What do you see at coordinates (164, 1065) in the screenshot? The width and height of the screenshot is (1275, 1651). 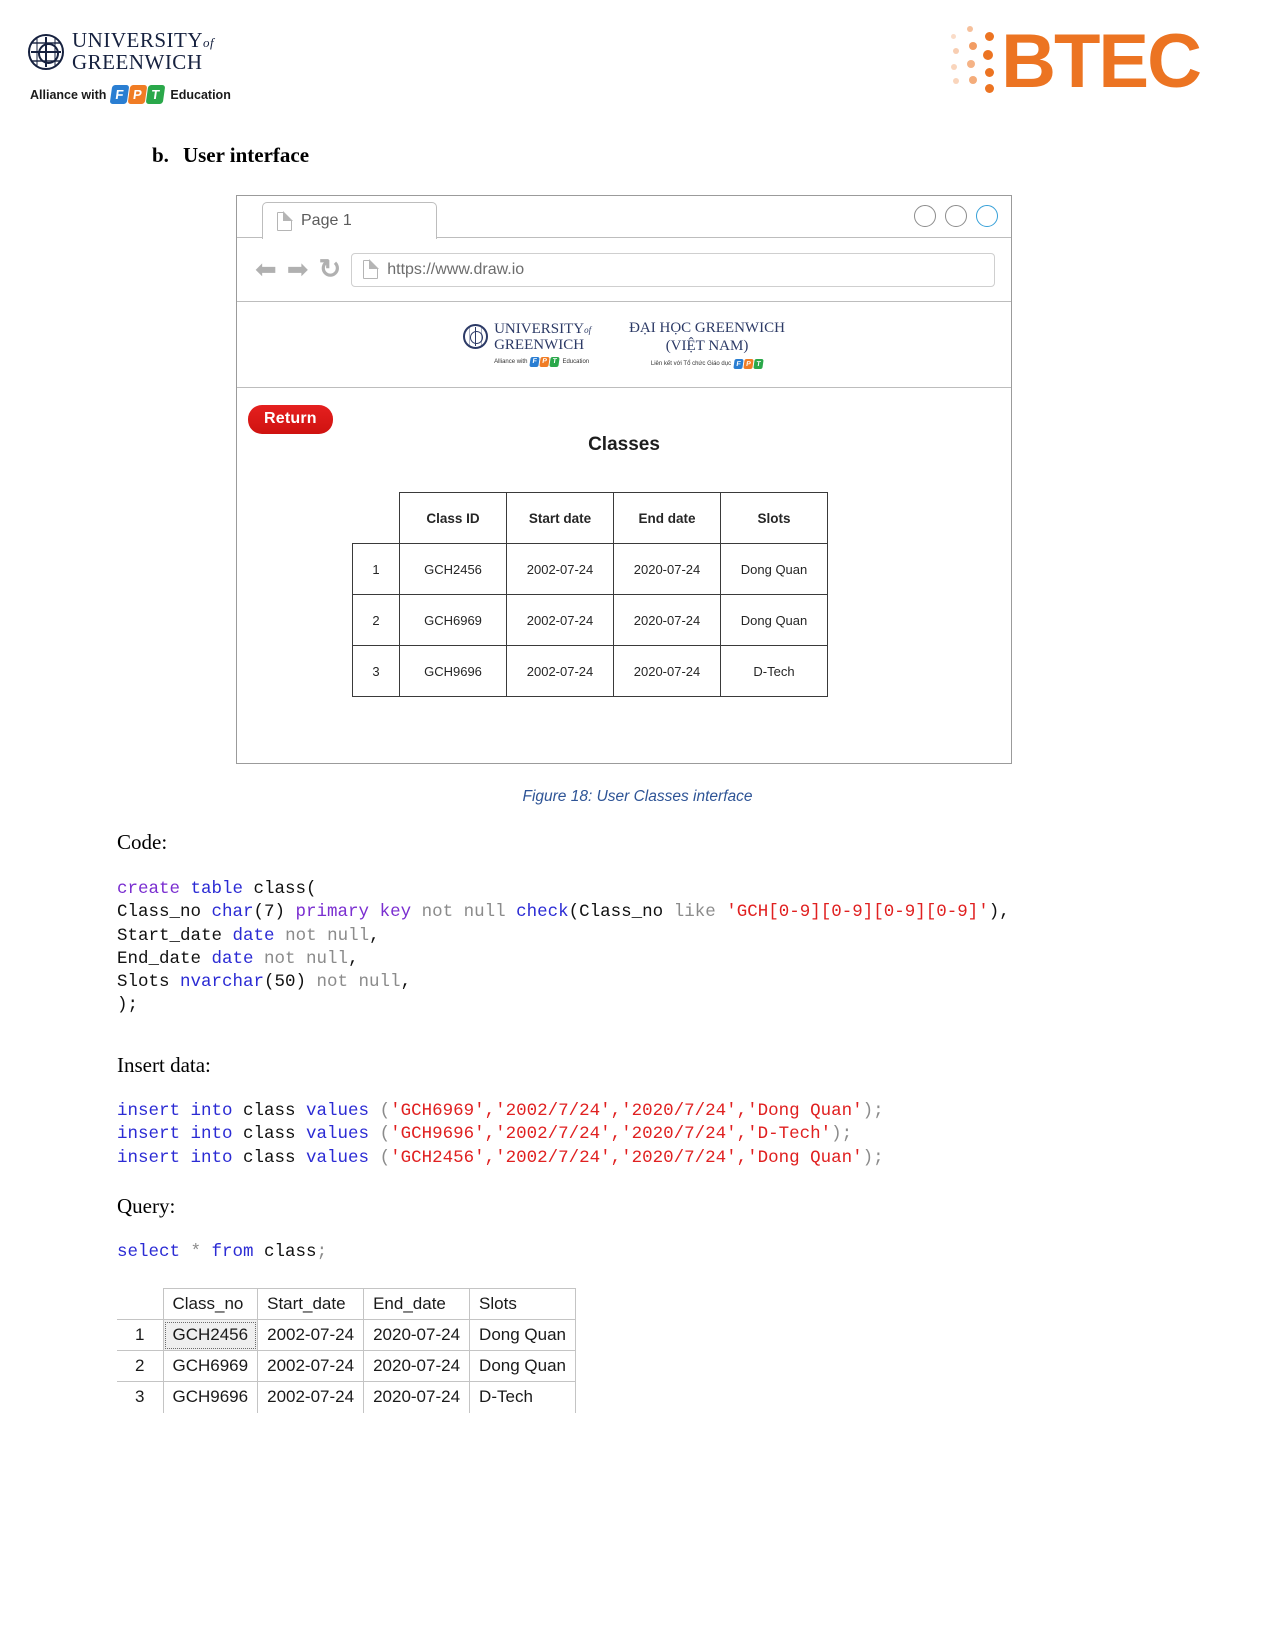 I see `insert-data-label: Insert data:` at bounding box center [164, 1065].